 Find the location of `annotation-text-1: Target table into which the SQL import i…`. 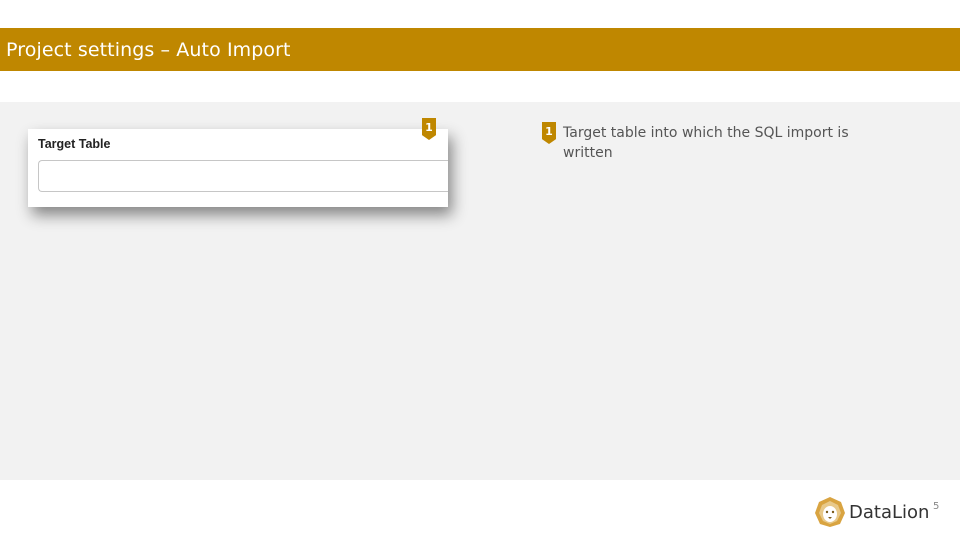

annotation-text-1: Target table into which the SQL import i… is located at coordinates (706, 143).